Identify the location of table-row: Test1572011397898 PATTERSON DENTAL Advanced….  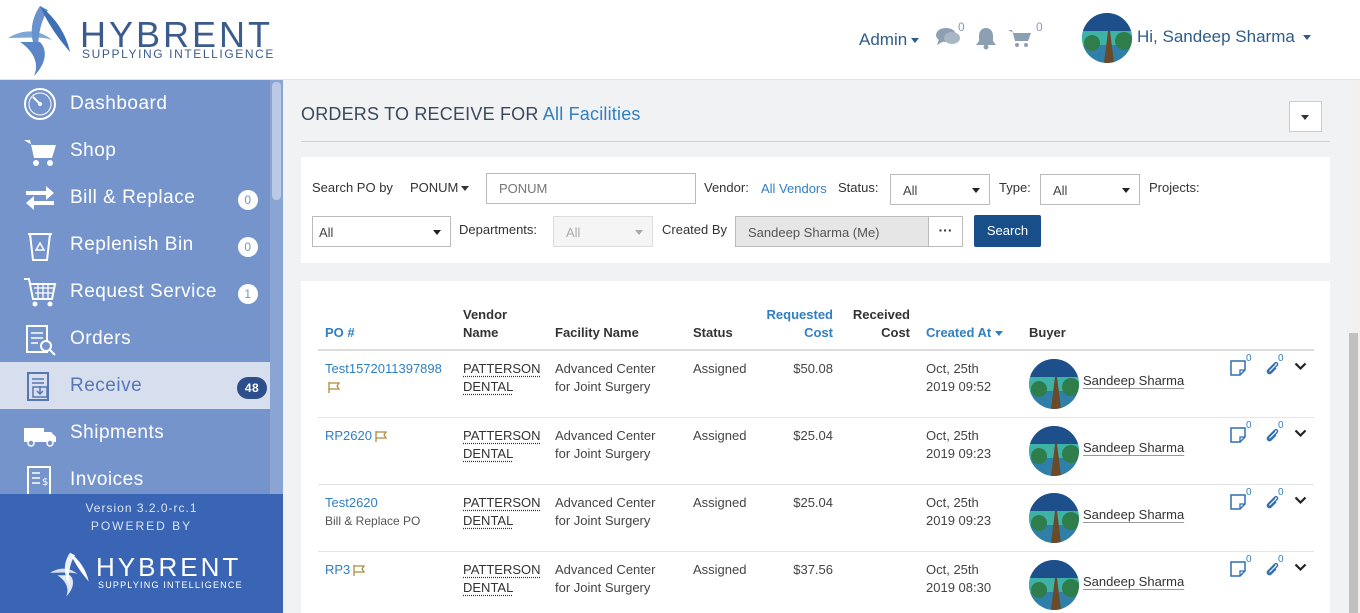
(816, 384).